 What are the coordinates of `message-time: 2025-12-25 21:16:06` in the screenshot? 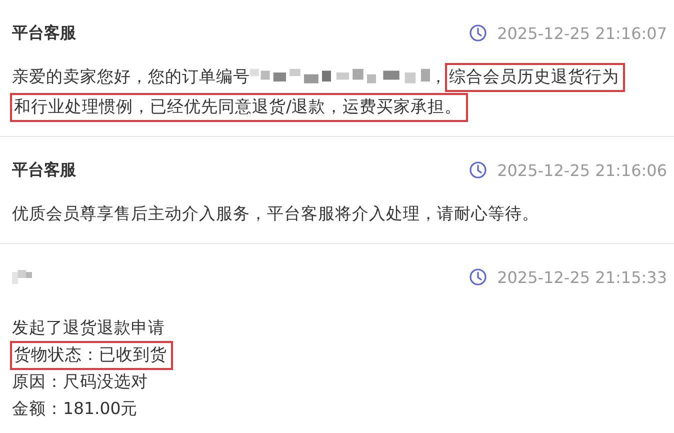 It's located at (582, 170).